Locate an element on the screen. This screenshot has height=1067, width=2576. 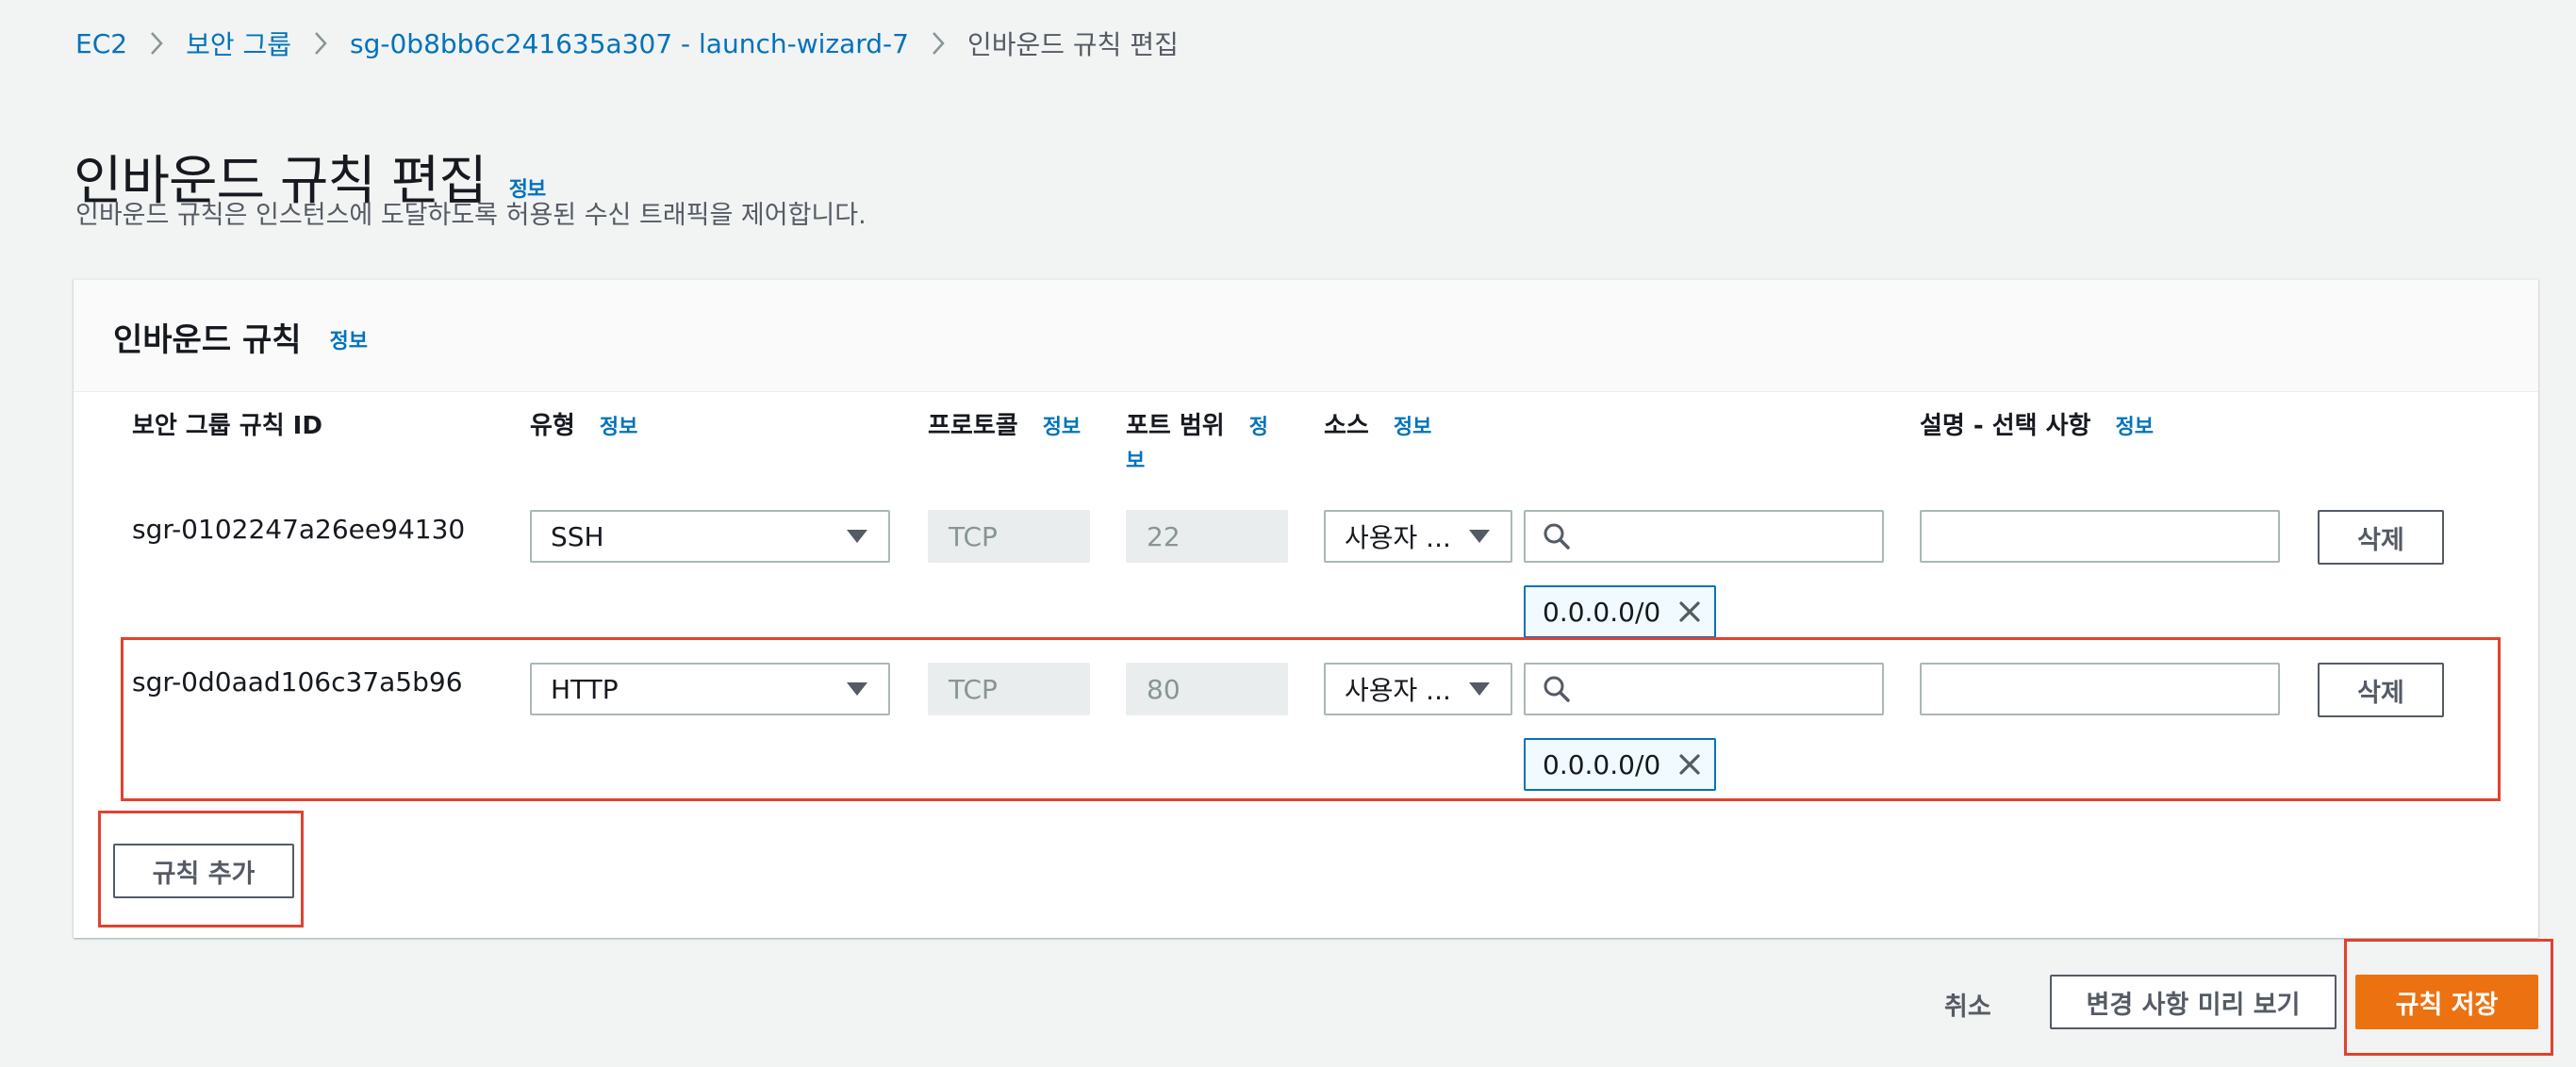
description-info-link: 정보 is located at coordinates (2134, 427).